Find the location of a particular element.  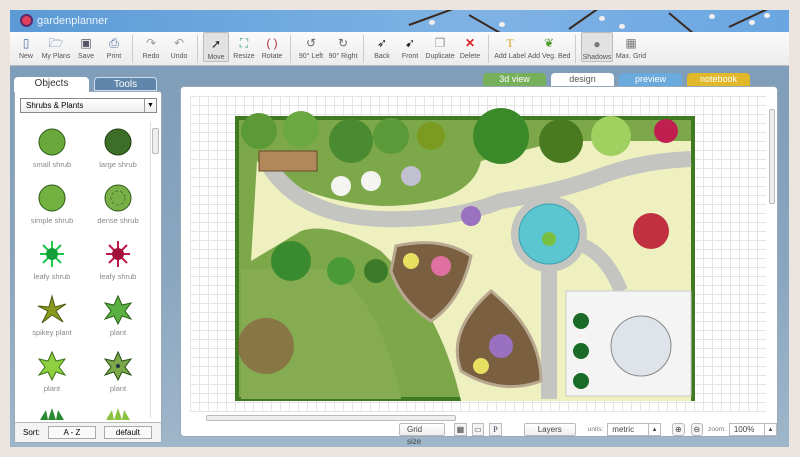

spikey-plant-icon is located at coordinates (52, 309).